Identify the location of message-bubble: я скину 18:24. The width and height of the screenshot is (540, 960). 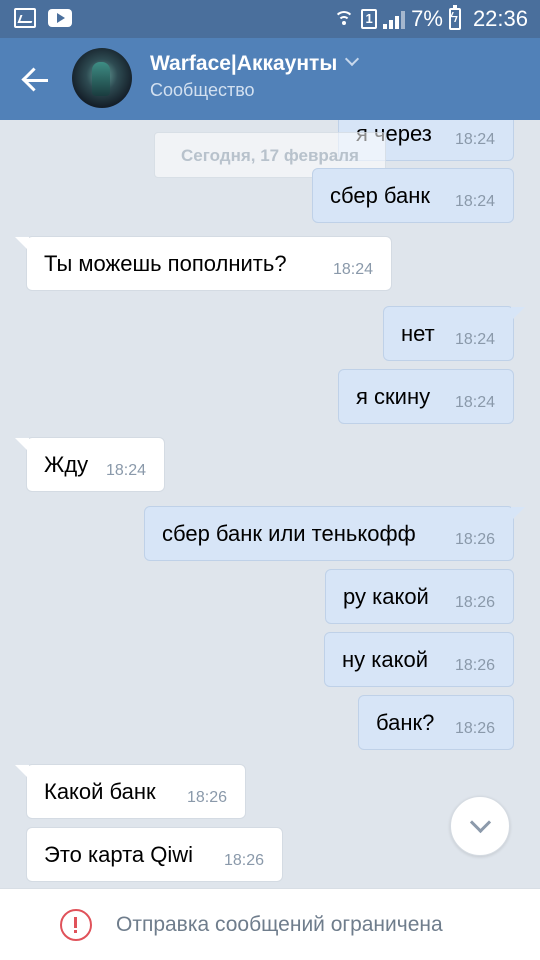
(426, 396).